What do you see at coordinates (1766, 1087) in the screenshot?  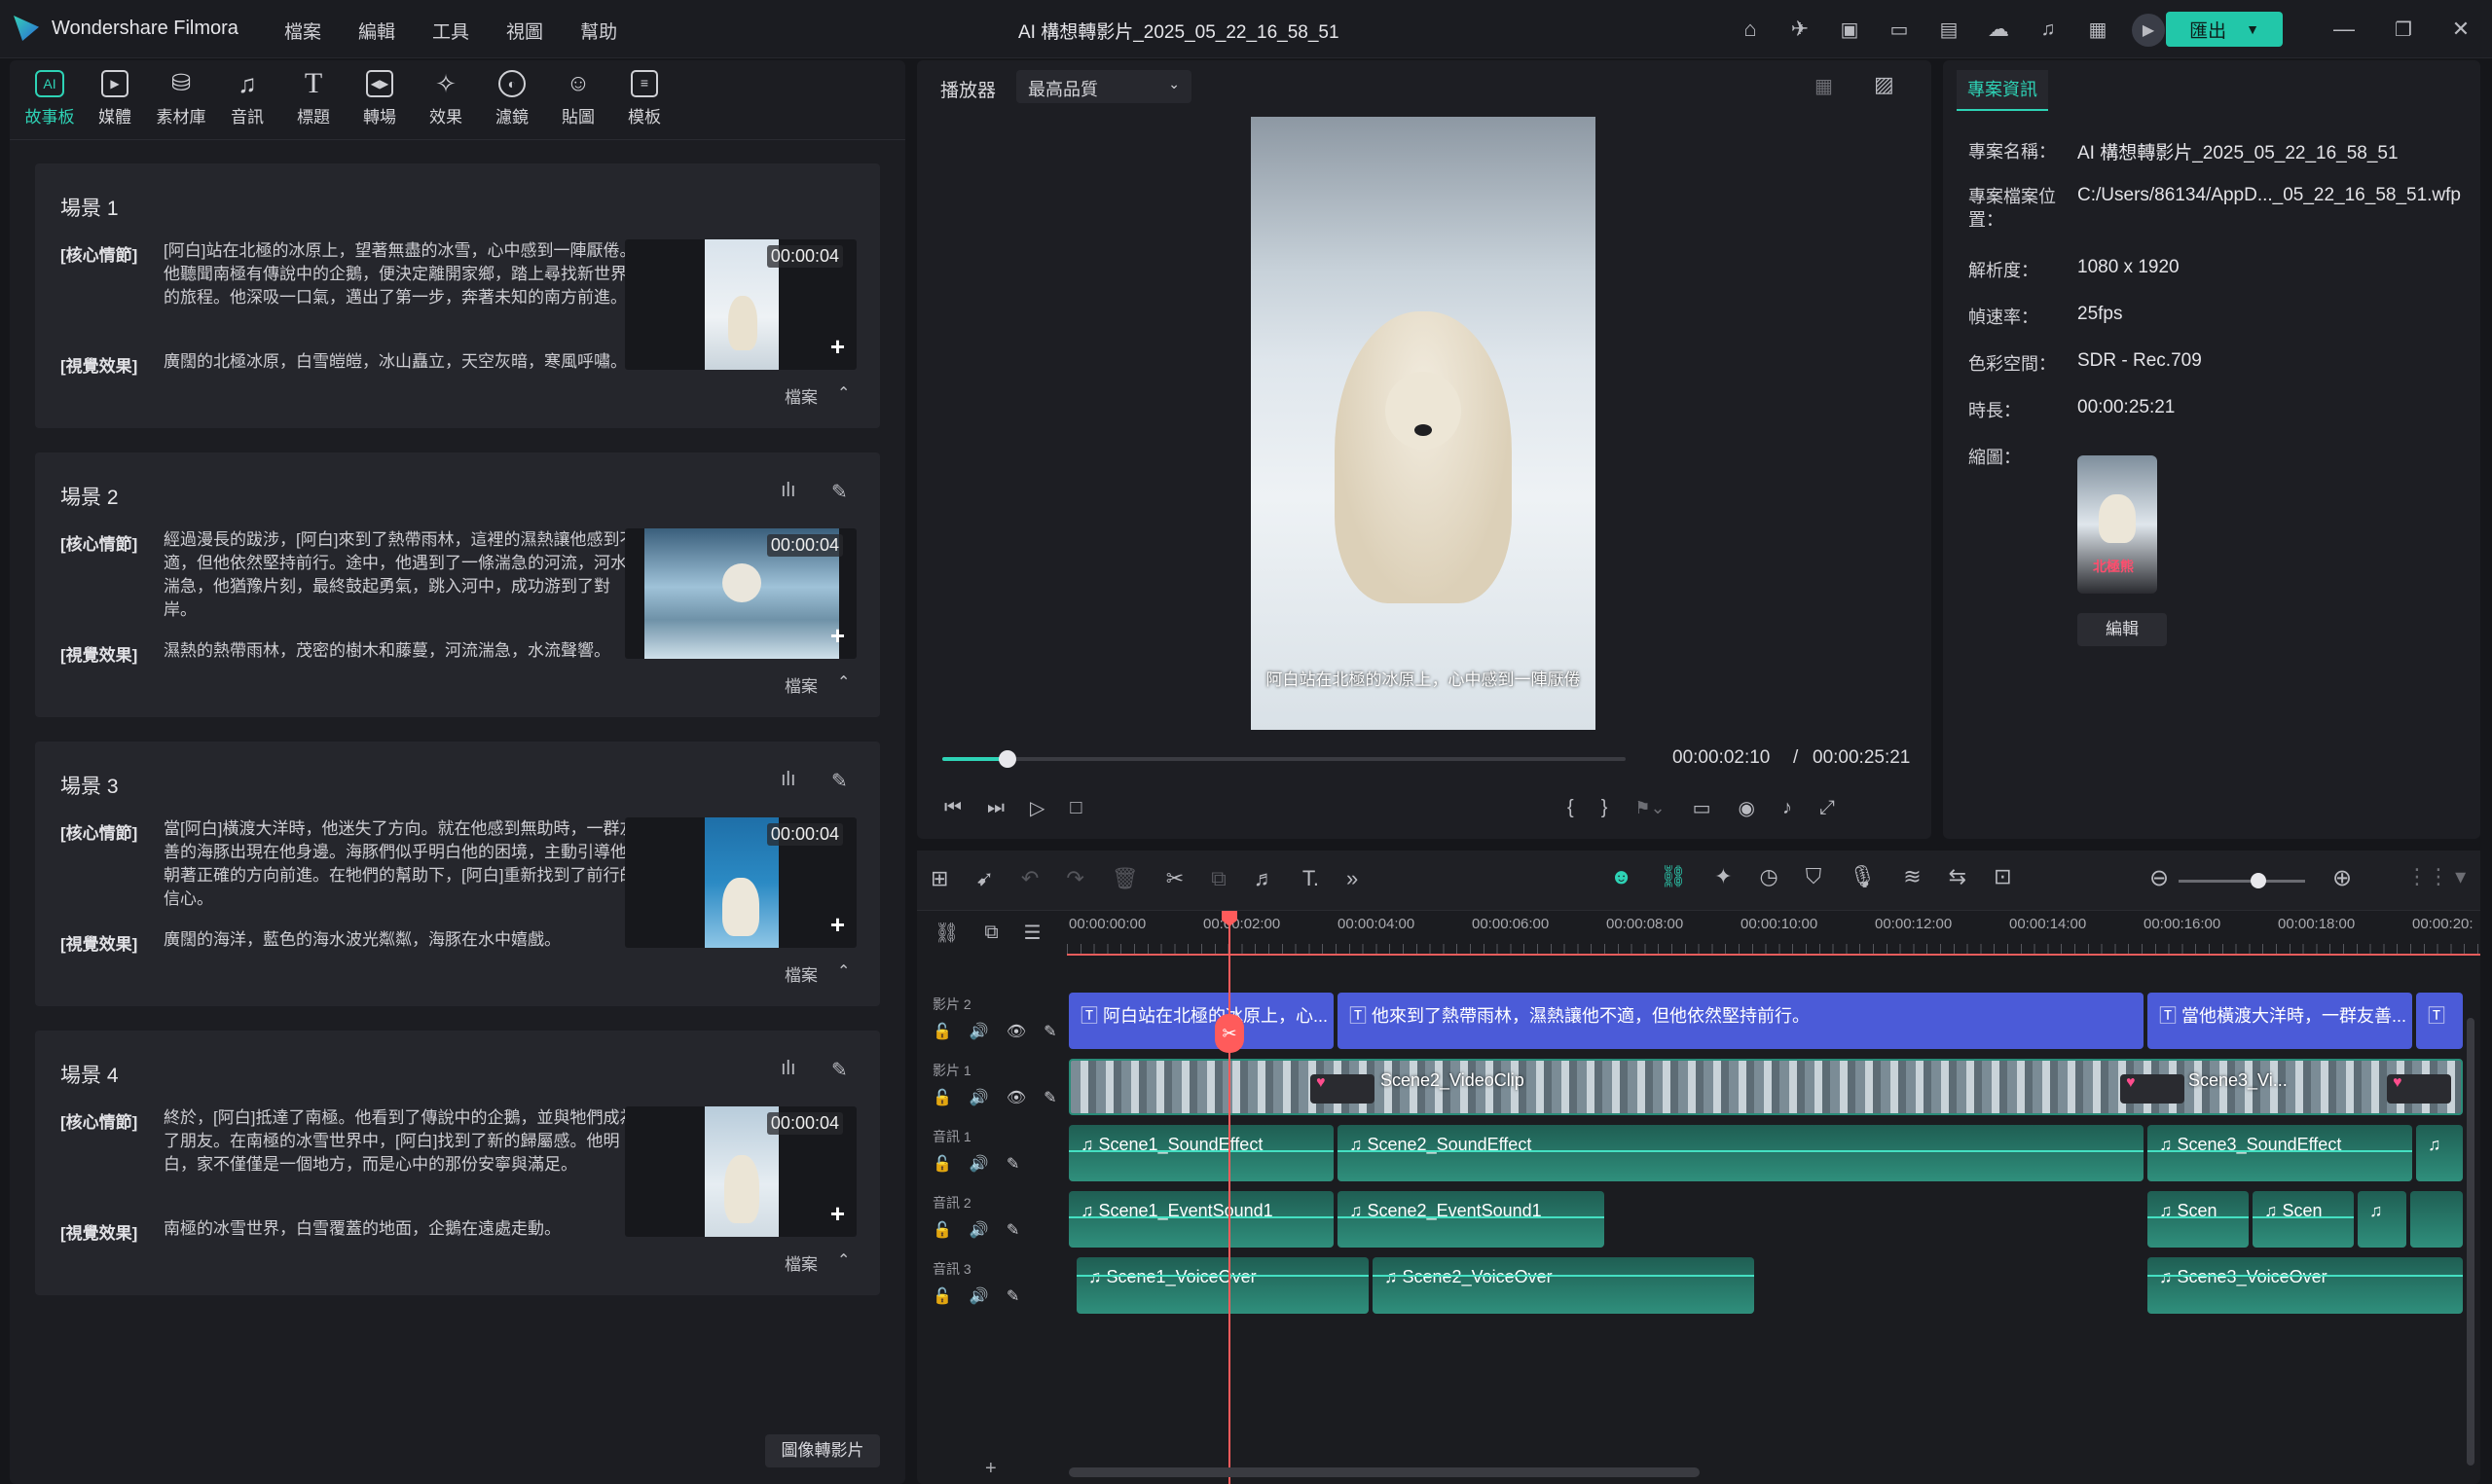 I see `video-clip: Scene2_VideoClip Scene3_Vi... ♥ ♥ ♥` at bounding box center [1766, 1087].